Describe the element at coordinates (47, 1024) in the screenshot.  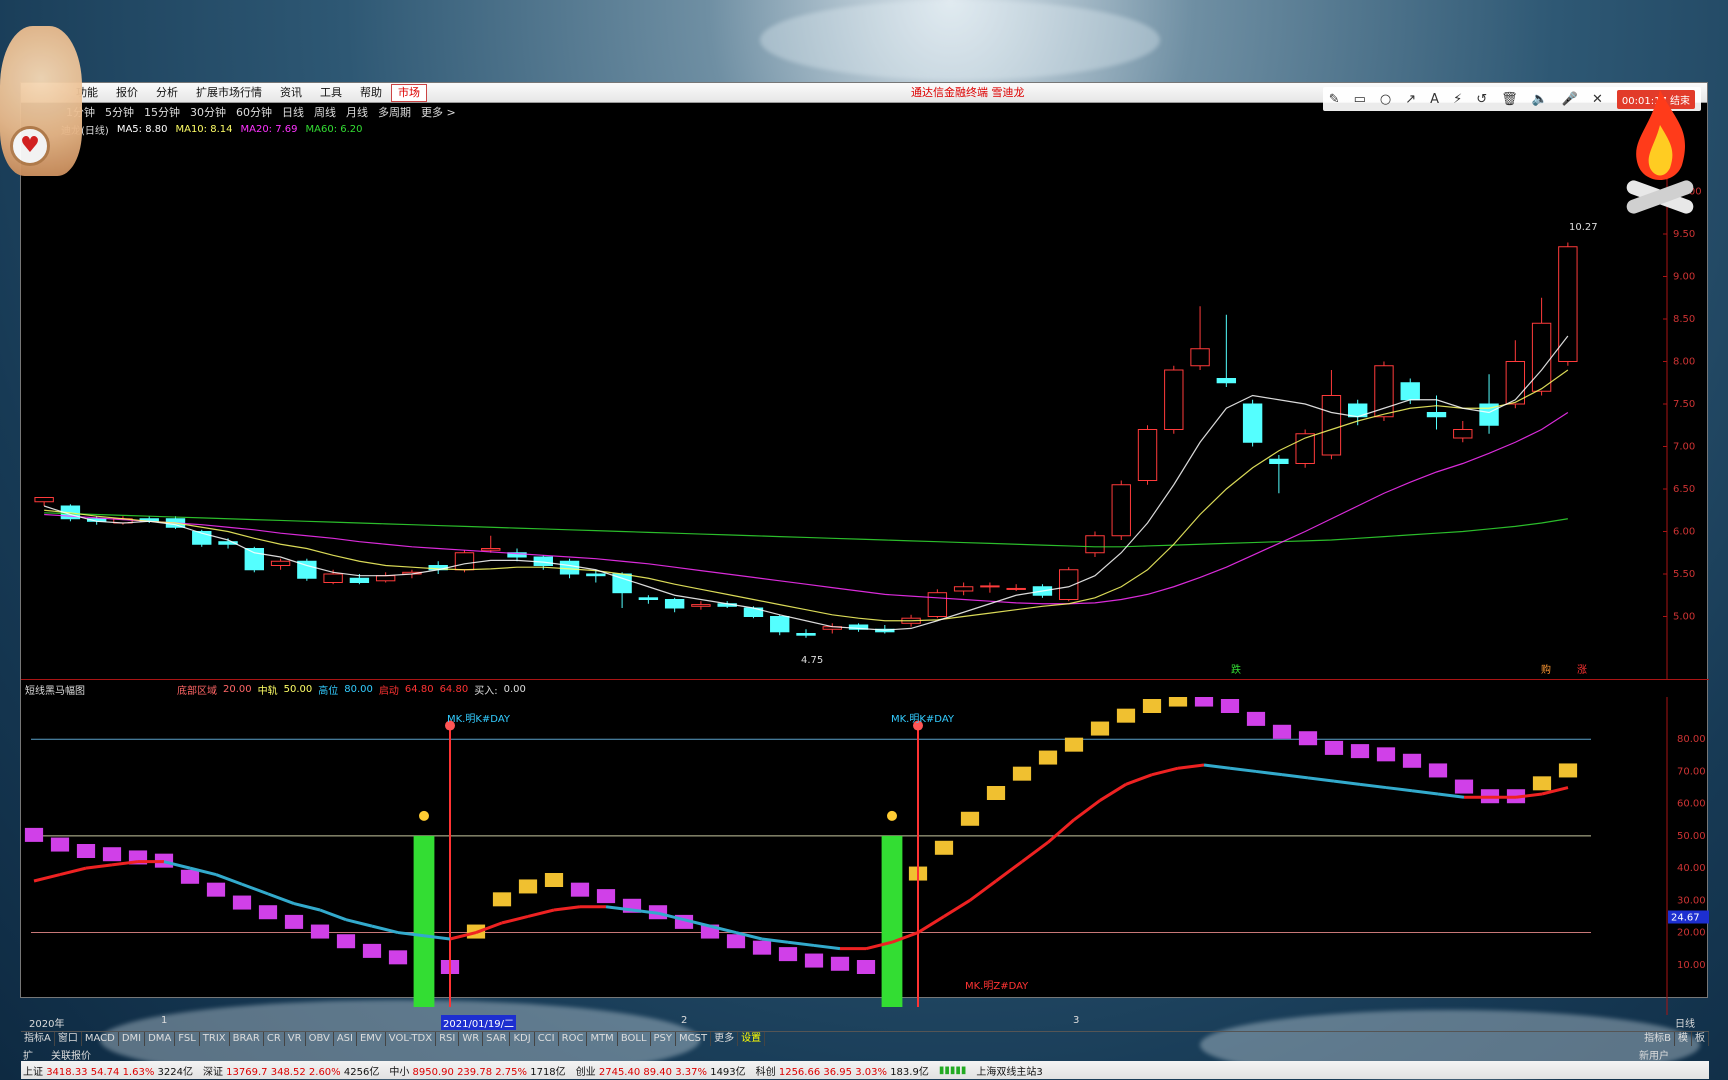
I see `axis-year: 2020年` at that location.